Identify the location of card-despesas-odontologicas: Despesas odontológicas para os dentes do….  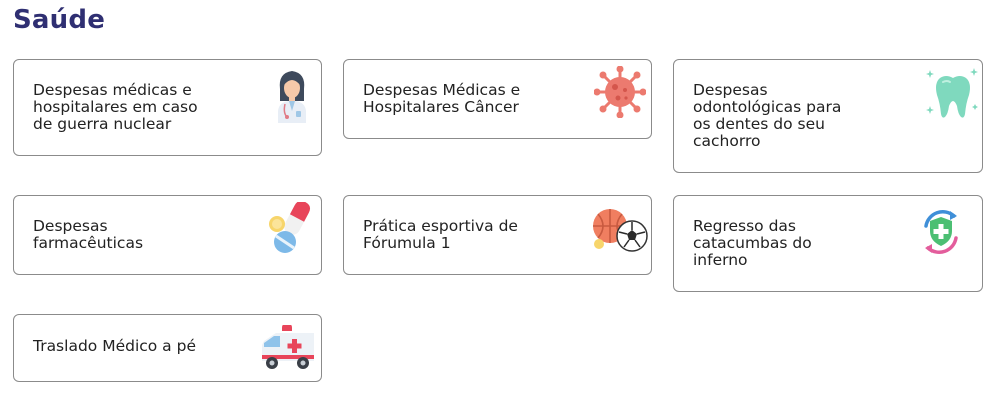
(828, 116).